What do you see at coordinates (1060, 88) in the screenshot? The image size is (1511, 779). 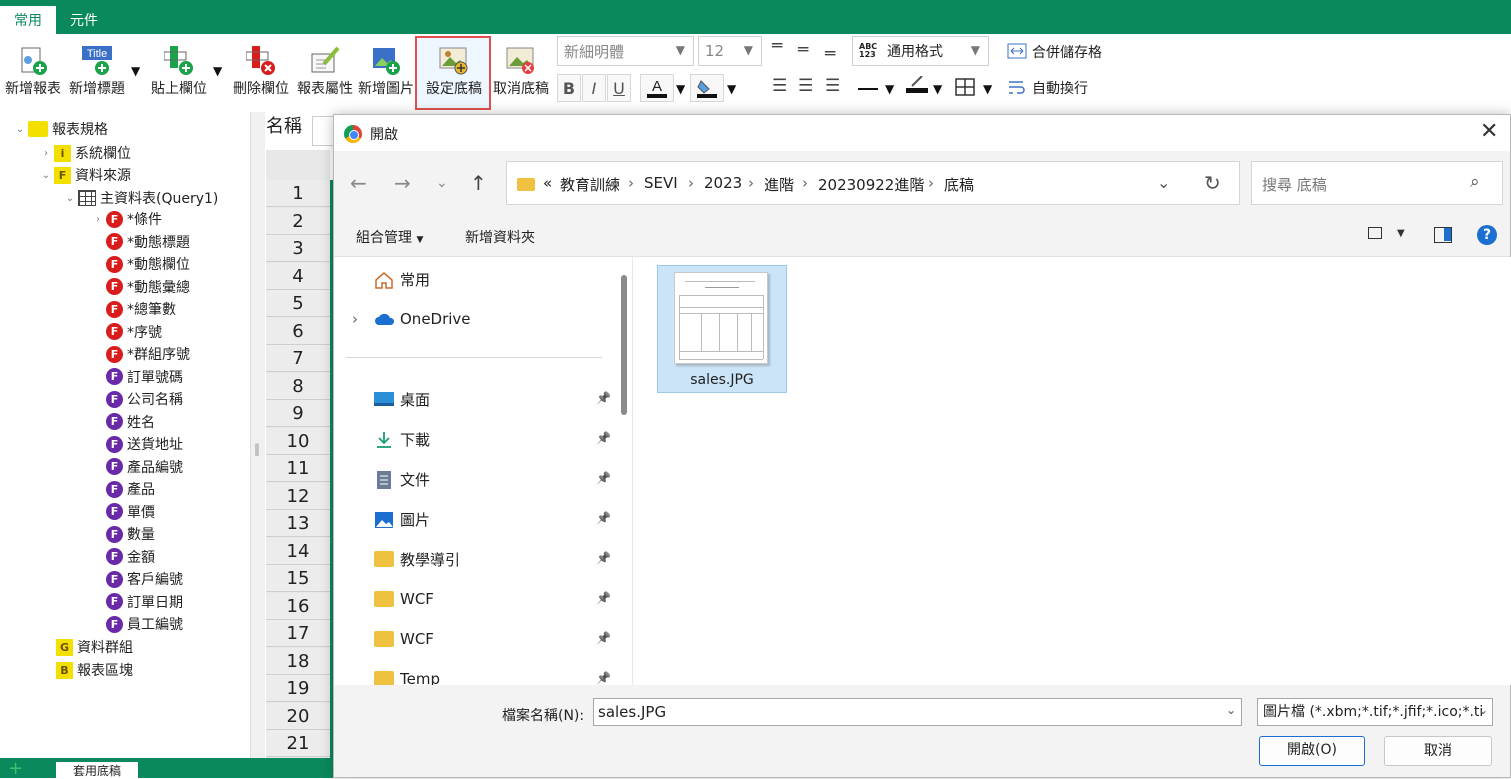 I see `wrap-text-label: 自動換行` at bounding box center [1060, 88].